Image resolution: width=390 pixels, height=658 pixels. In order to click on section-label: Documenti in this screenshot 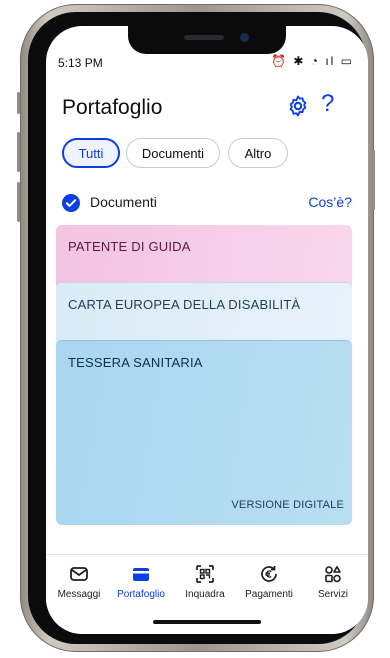, I will do `click(123, 202)`.